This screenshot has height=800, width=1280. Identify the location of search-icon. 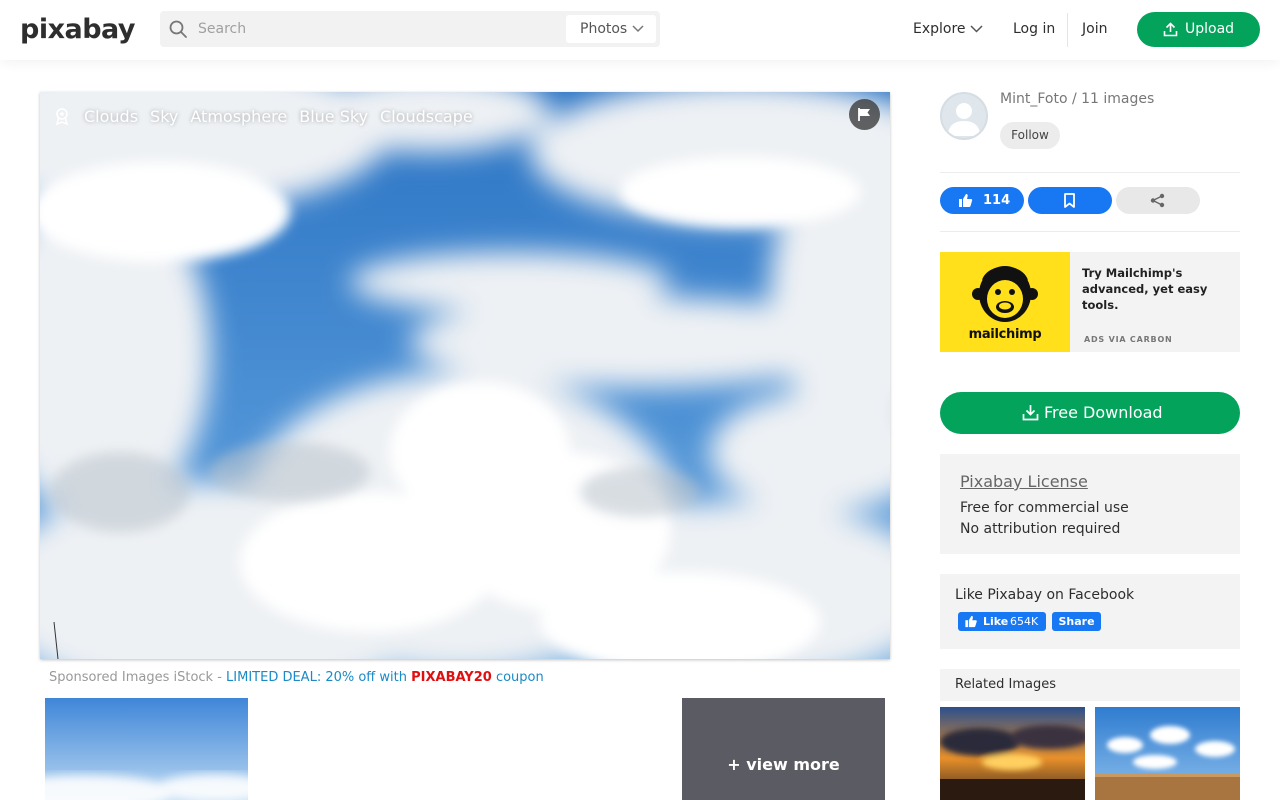
(178, 29).